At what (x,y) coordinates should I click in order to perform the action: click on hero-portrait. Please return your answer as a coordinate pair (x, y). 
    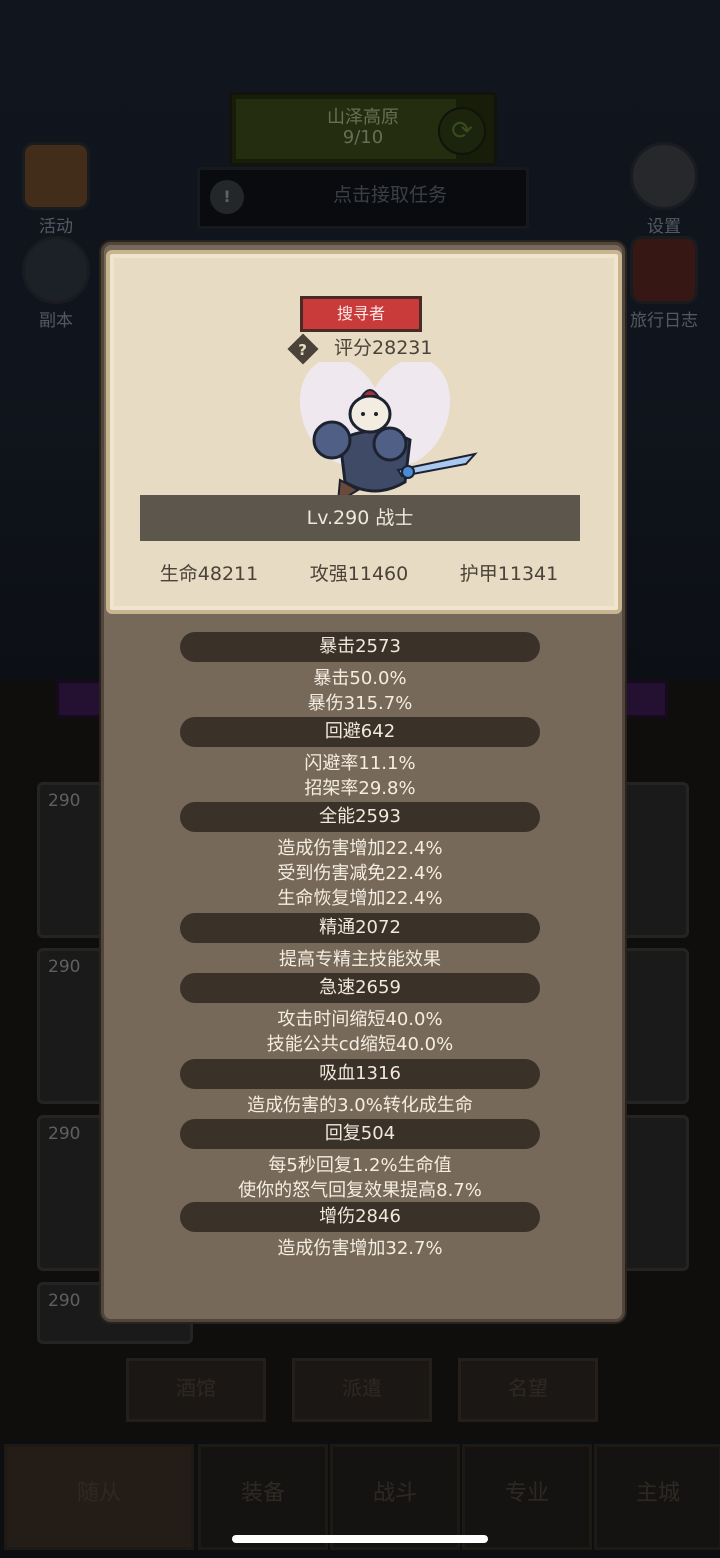
    Looking at the image, I should click on (388, 433).